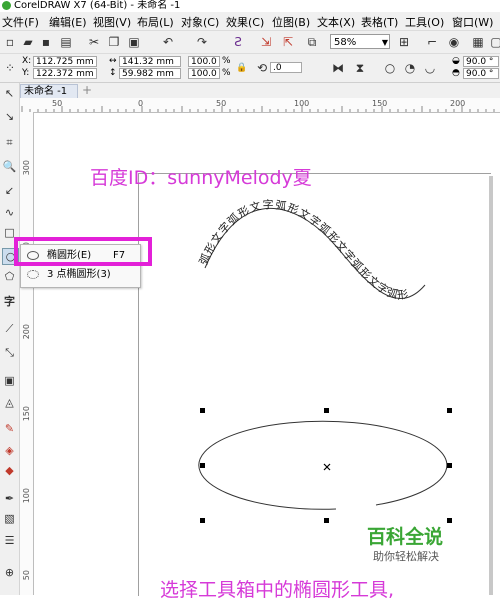 This screenshot has height=602, width=500. What do you see at coordinates (327, 467) in the screenshot?
I see `center-mark-icon` at bounding box center [327, 467].